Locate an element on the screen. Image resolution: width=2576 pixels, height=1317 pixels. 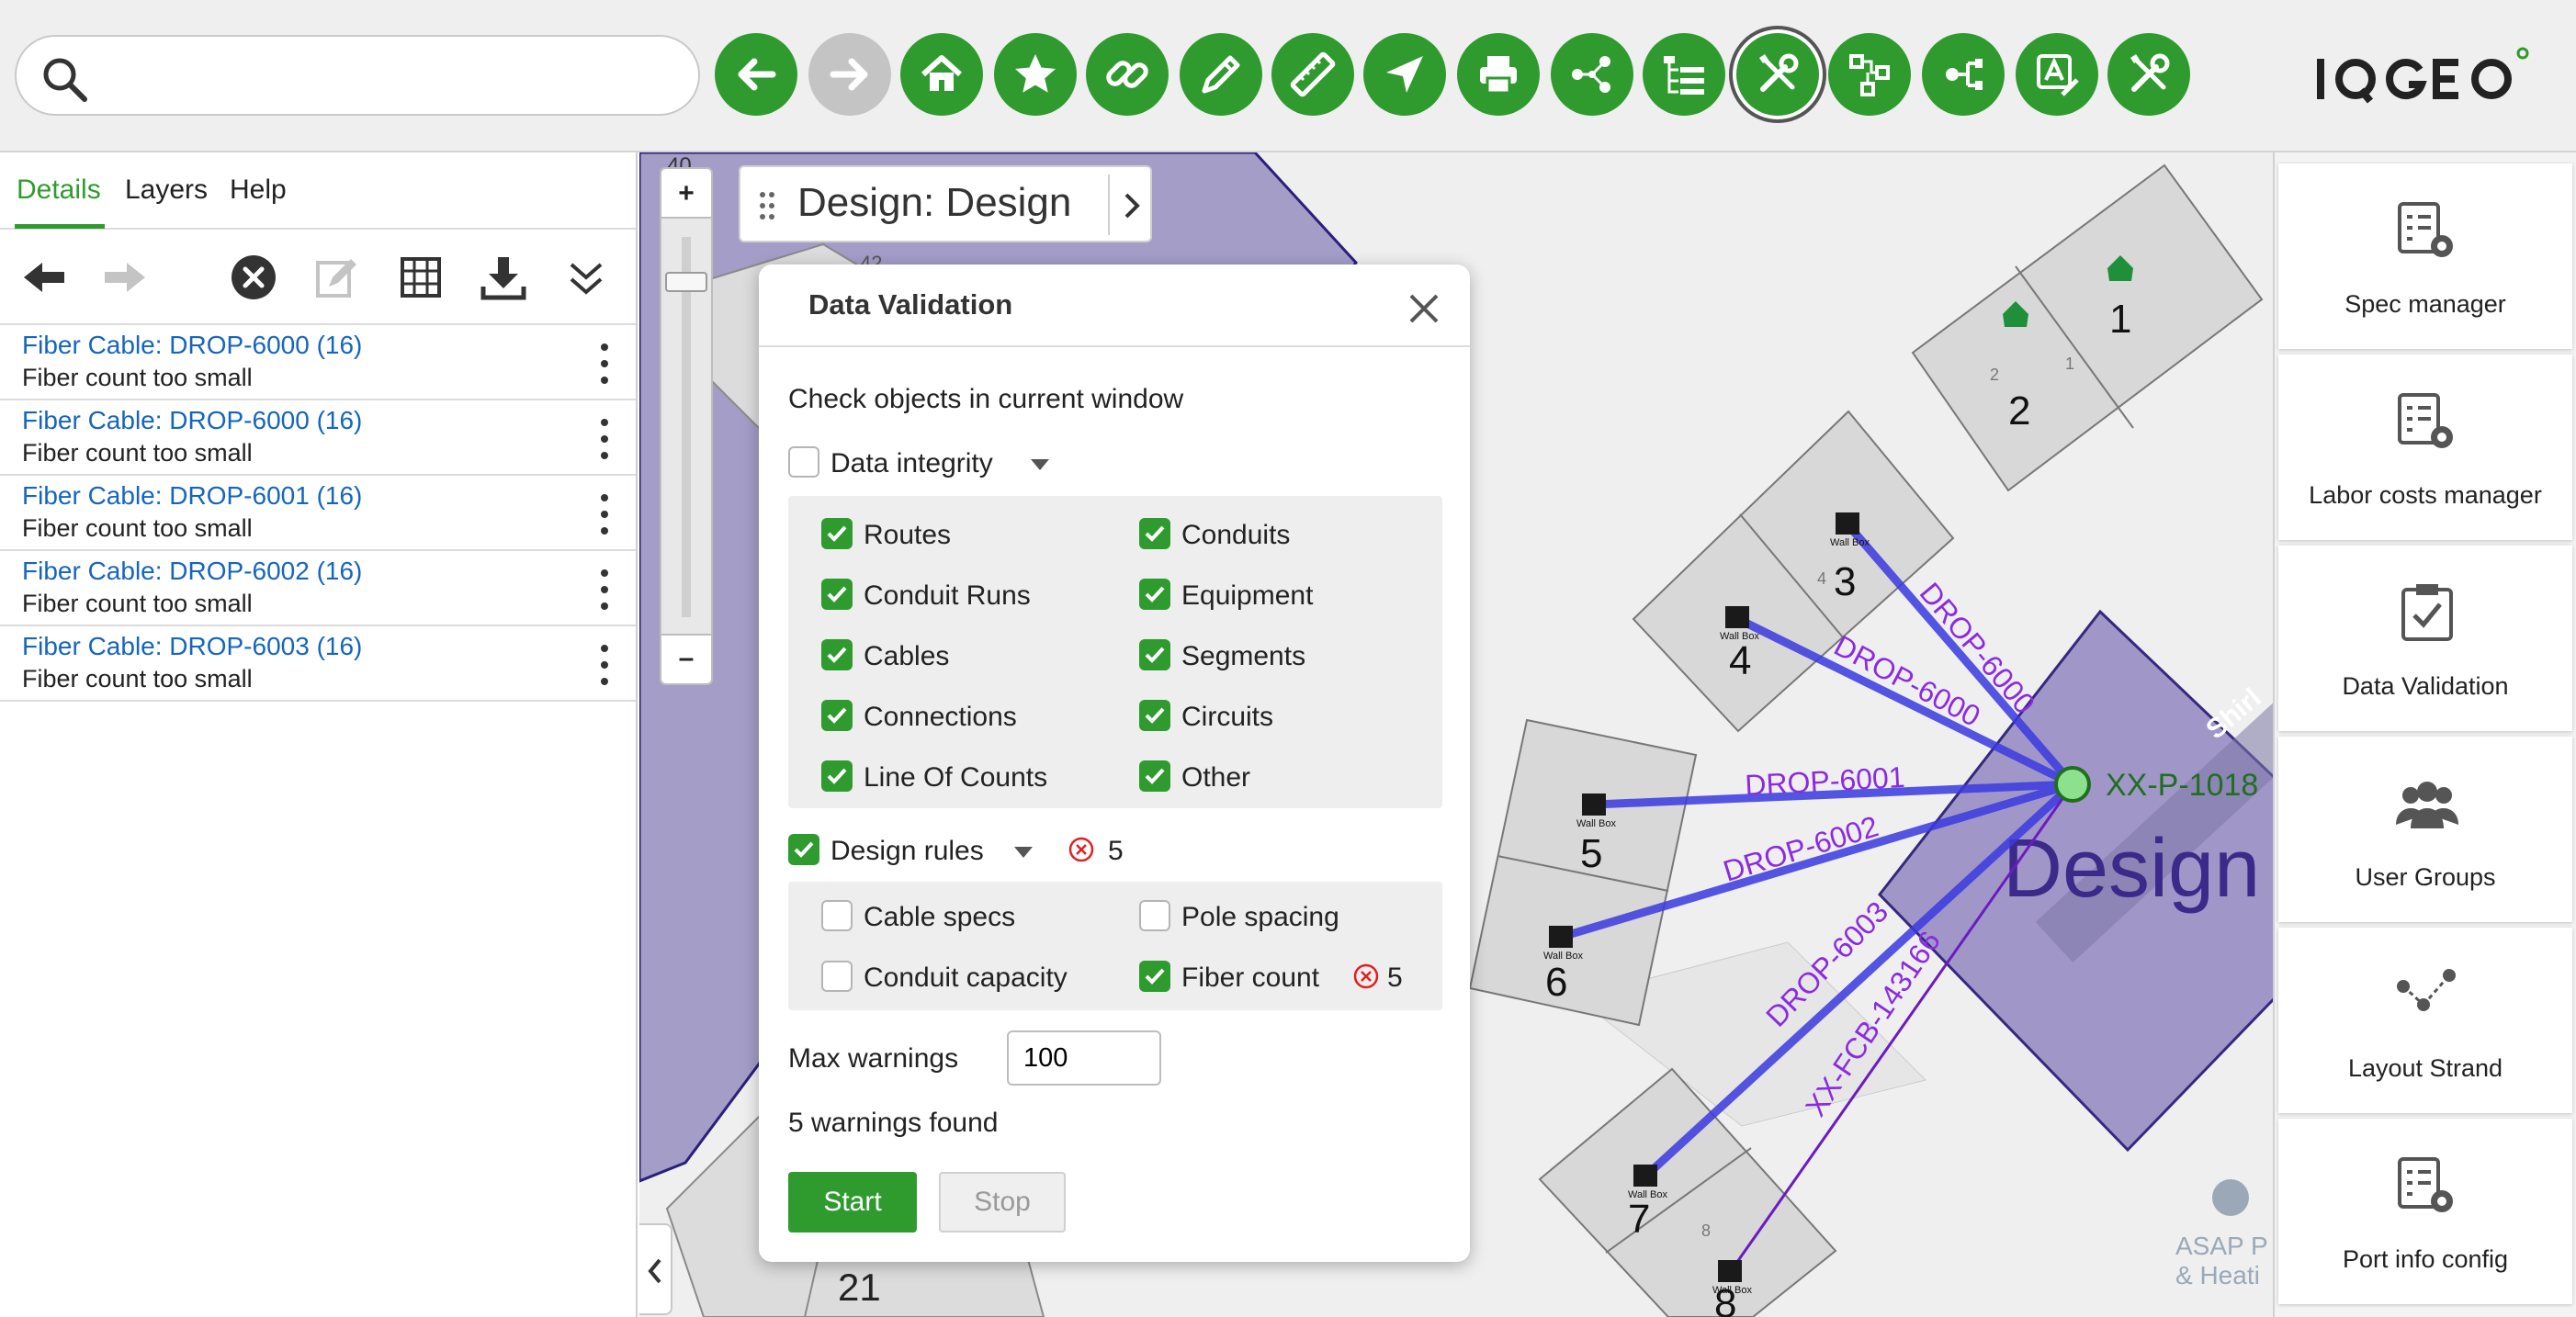
chip-divider is located at coordinates (1109, 204).